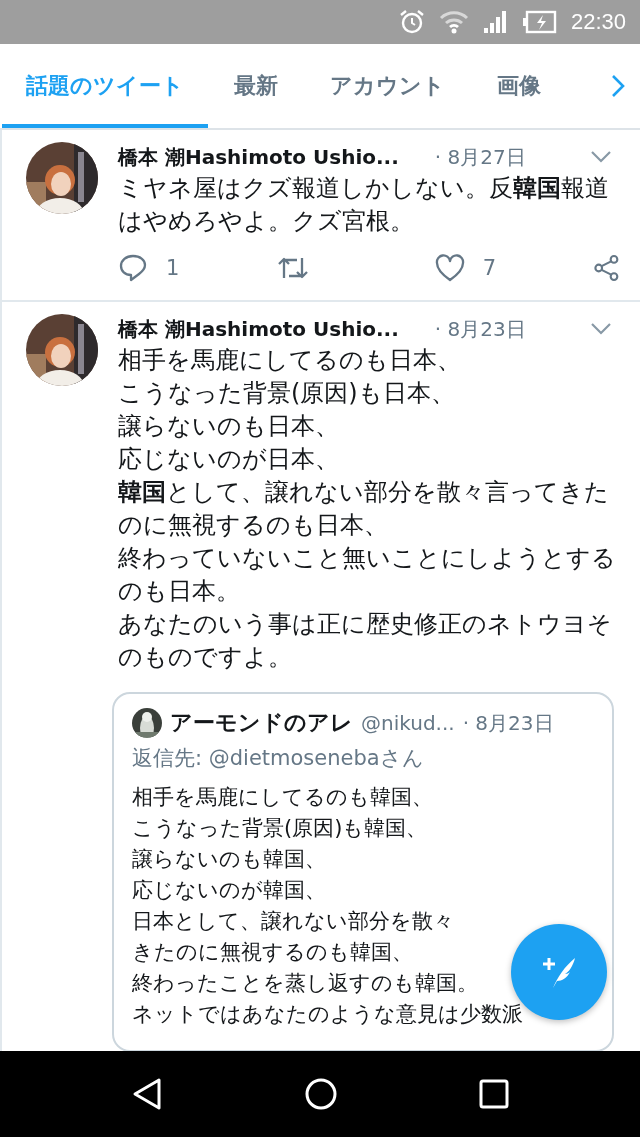 Image resolution: width=640 pixels, height=1137 pixels. Describe the element at coordinates (266, 221) in the screenshot. I see `tweet-text-line: はやめろやよ。クズ宮根。` at that location.